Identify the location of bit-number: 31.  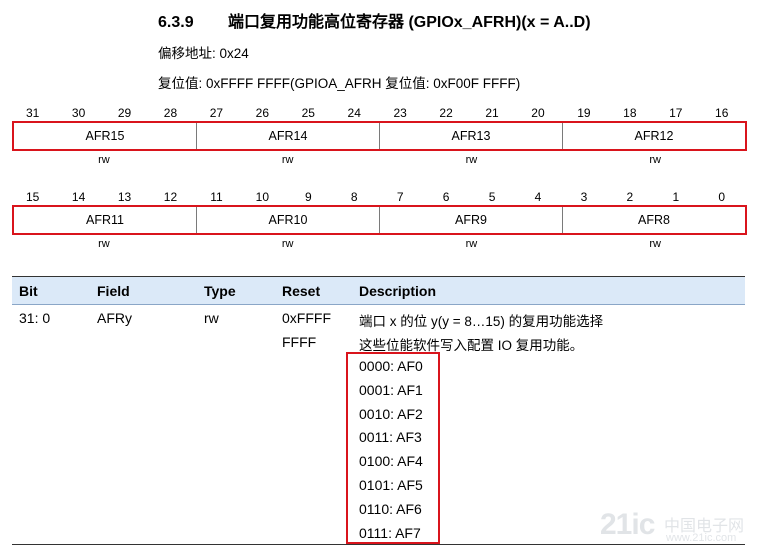
(32, 113).